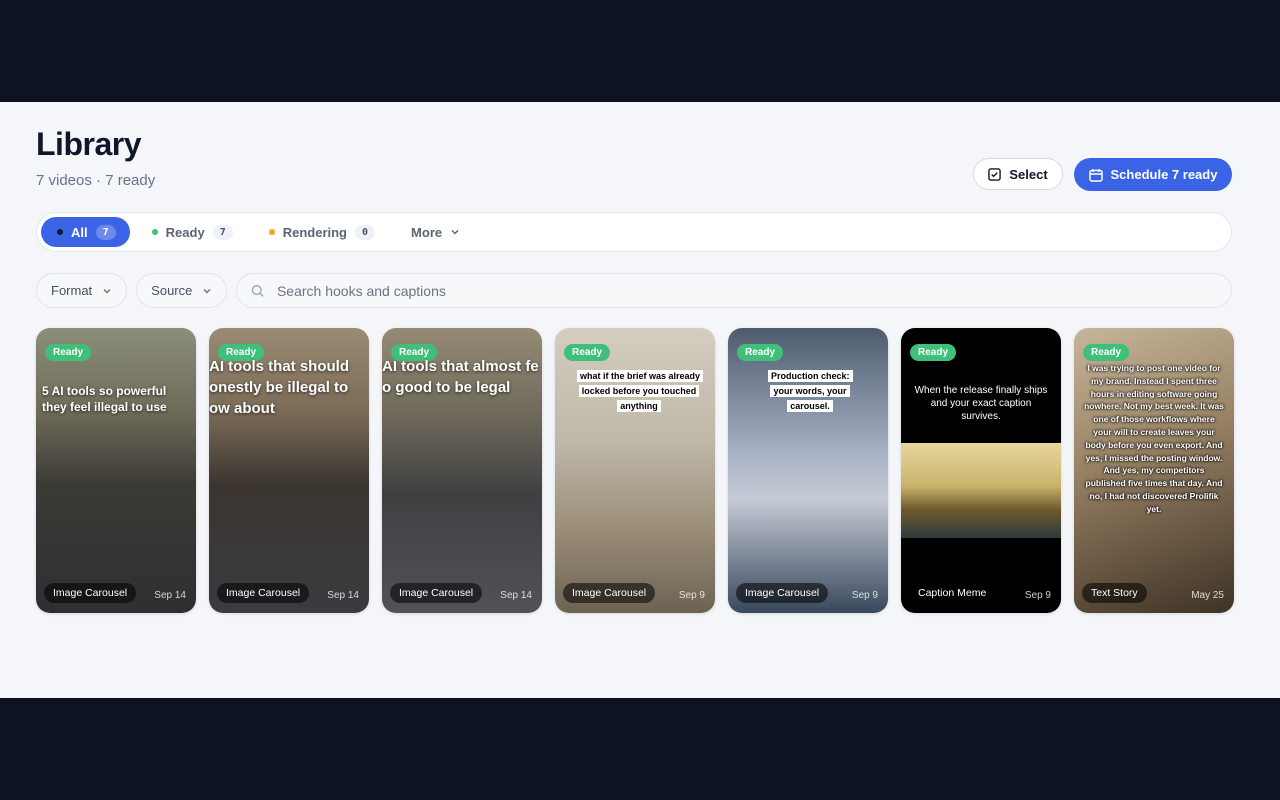  What do you see at coordinates (185, 232) in the screenshot?
I see `tab-ready-label: Ready` at bounding box center [185, 232].